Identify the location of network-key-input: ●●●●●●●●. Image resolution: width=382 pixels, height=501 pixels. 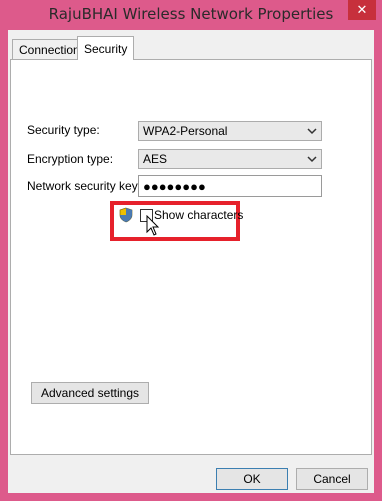
(230, 186).